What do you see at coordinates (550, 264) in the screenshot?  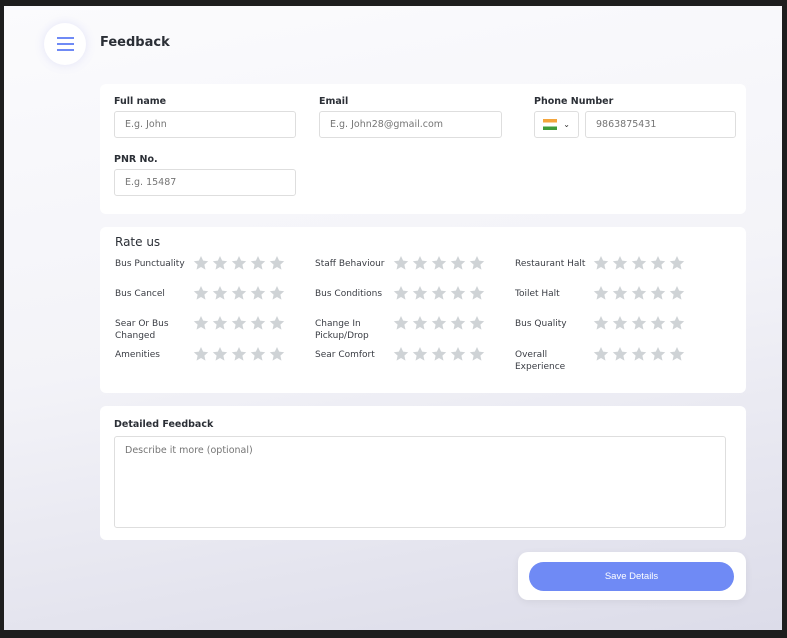 I see `rating-label: Restaurant Halt` at bounding box center [550, 264].